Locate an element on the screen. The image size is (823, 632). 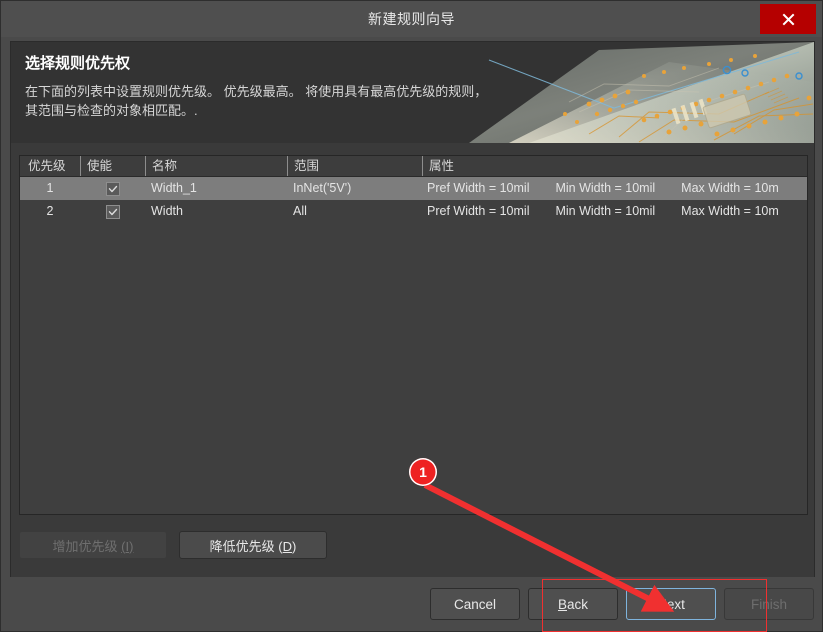
back-suffix: ack is located at coordinates (578, 604).